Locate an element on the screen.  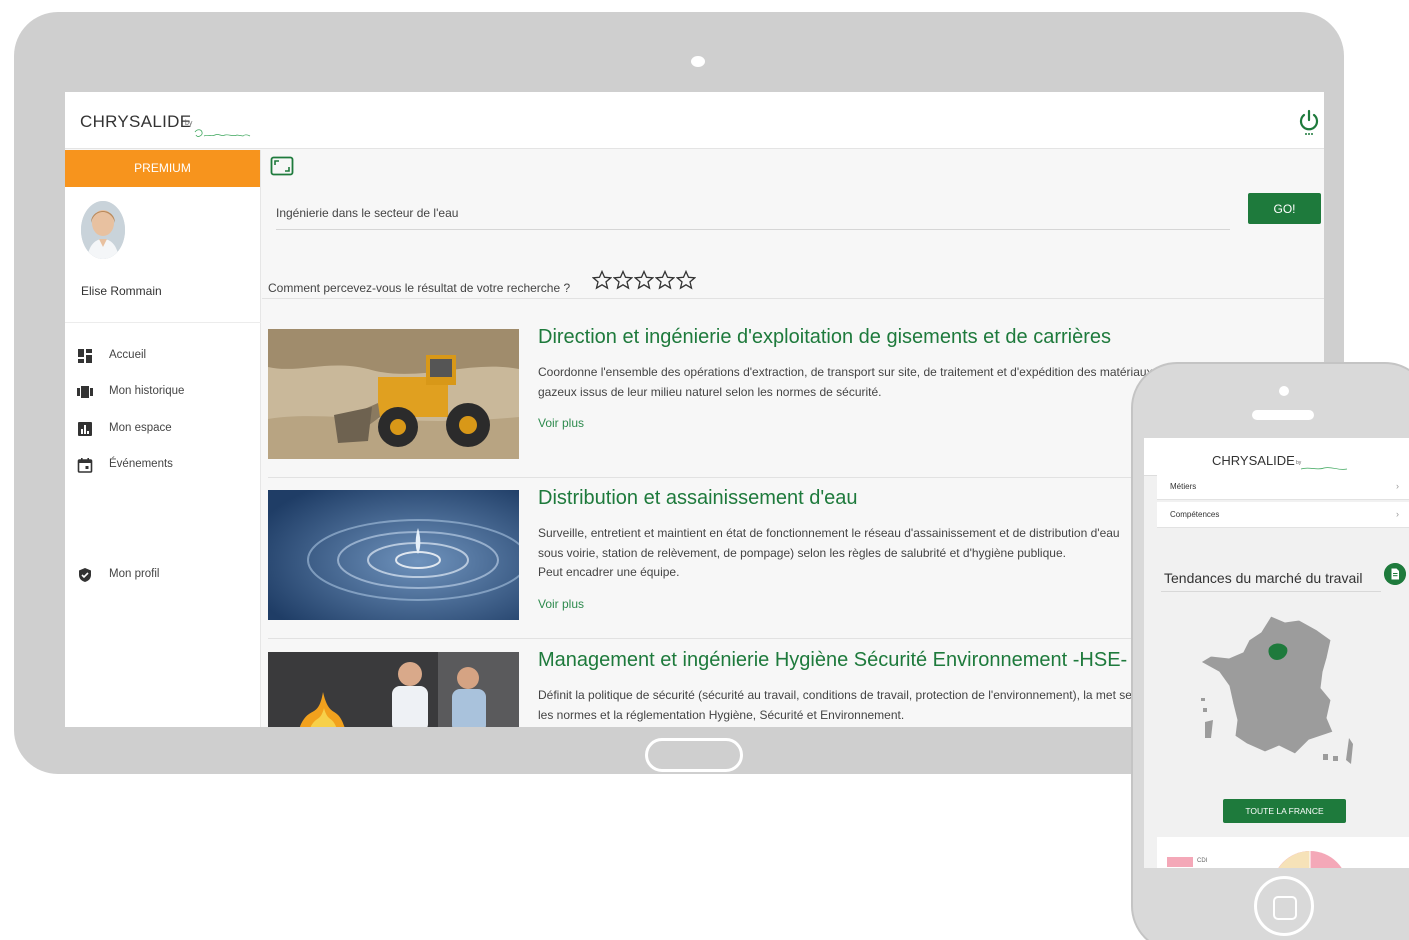
sidebar-item-espace: Mon espace is located at coordinates (163, 429).